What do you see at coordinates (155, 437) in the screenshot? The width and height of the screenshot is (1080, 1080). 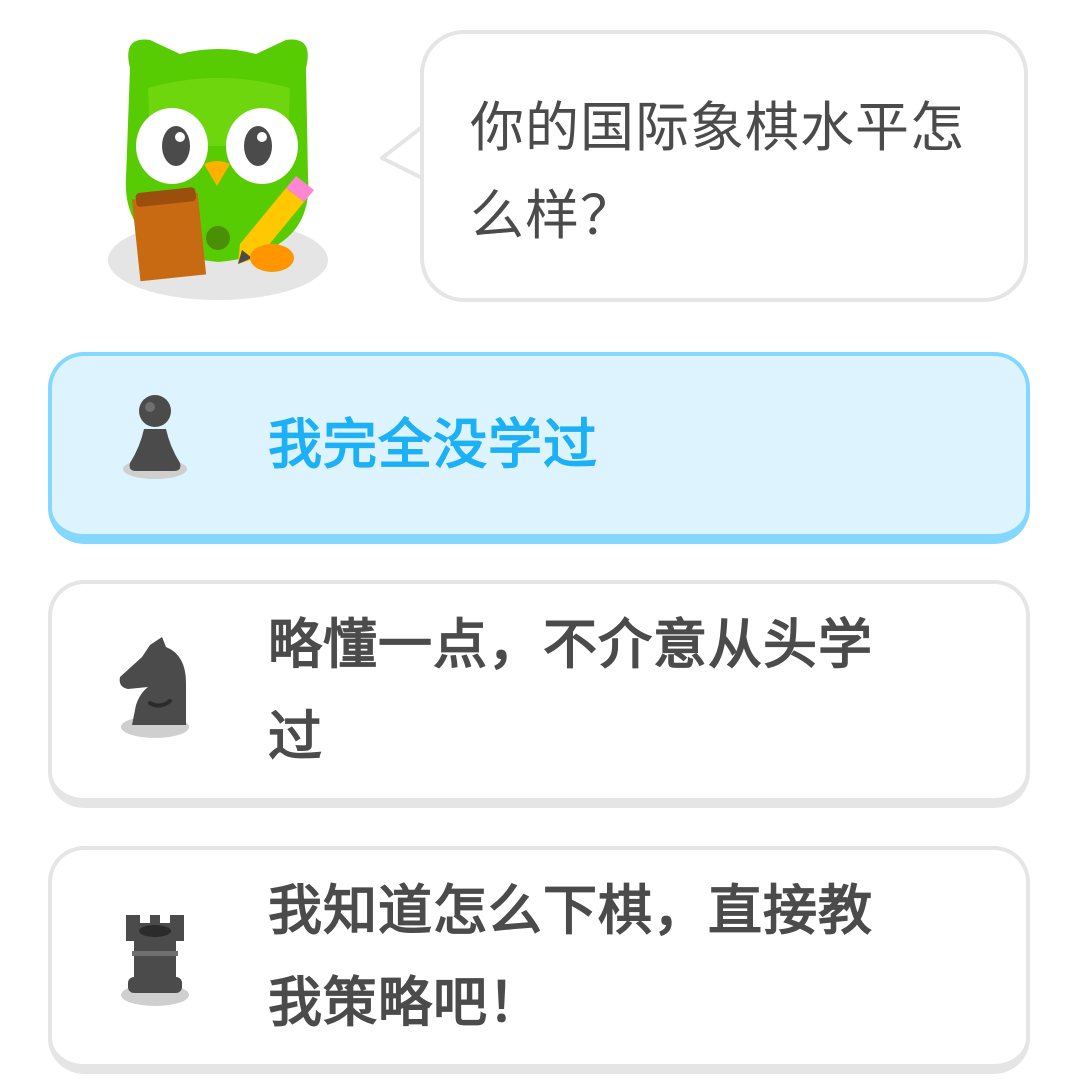 I see `chess-pawn-icon` at bounding box center [155, 437].